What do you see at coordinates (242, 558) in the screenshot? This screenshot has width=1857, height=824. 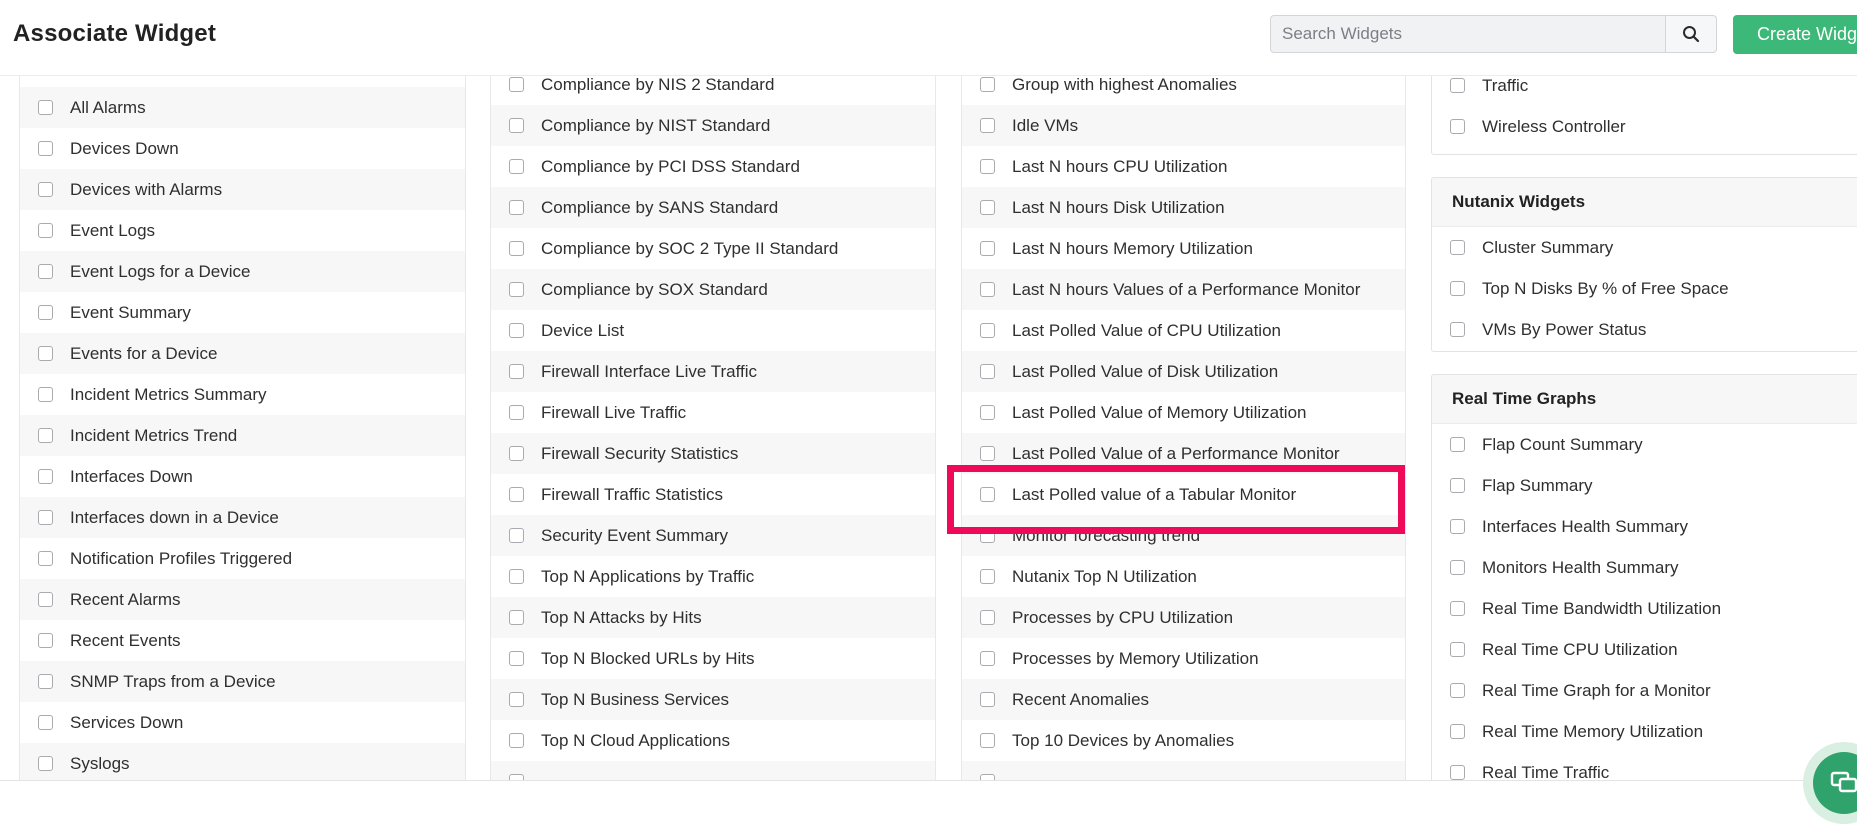 I see `widget-item: Notification Profiles Triggered` at bounding box center [242, 558].